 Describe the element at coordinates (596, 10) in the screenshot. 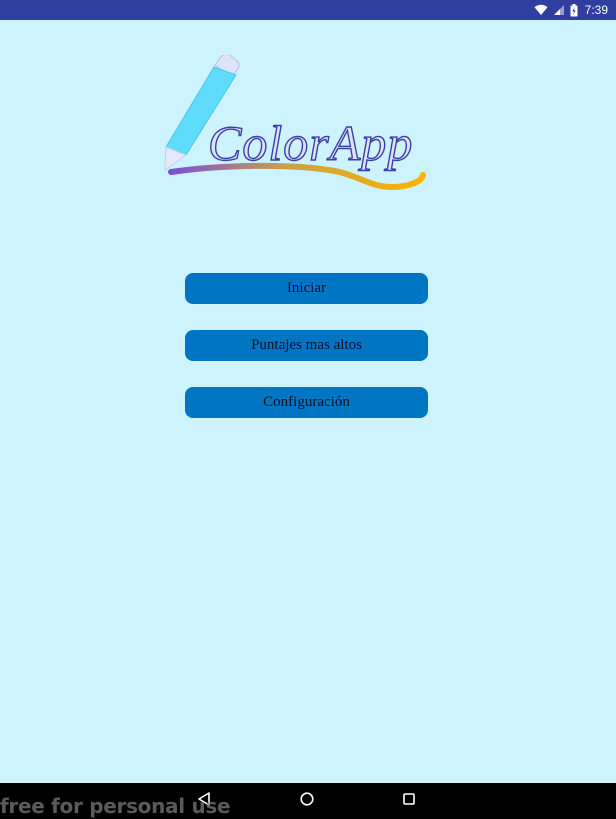

I see `status-time: 7:39` at that location.